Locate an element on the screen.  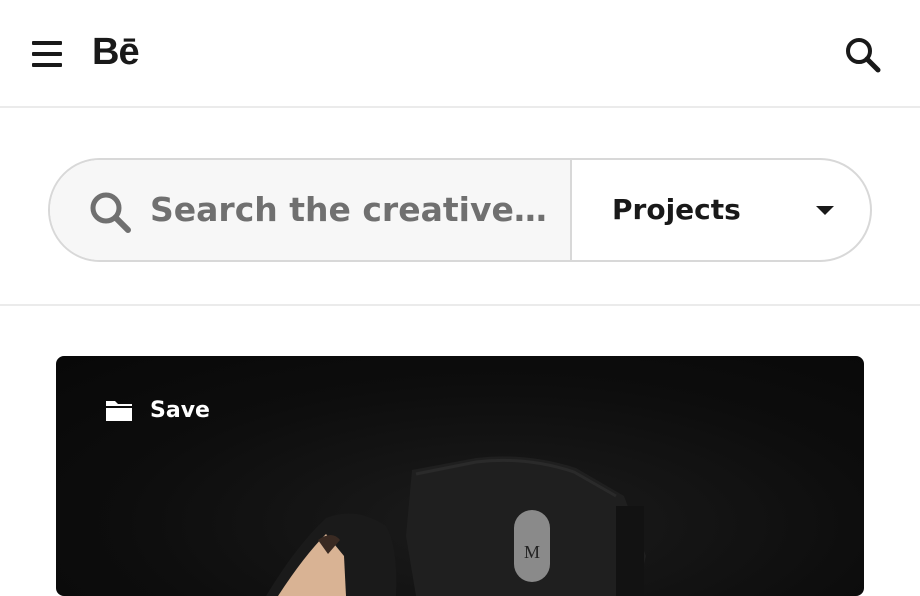
search-field-icon is located at coordinates (110, 212).